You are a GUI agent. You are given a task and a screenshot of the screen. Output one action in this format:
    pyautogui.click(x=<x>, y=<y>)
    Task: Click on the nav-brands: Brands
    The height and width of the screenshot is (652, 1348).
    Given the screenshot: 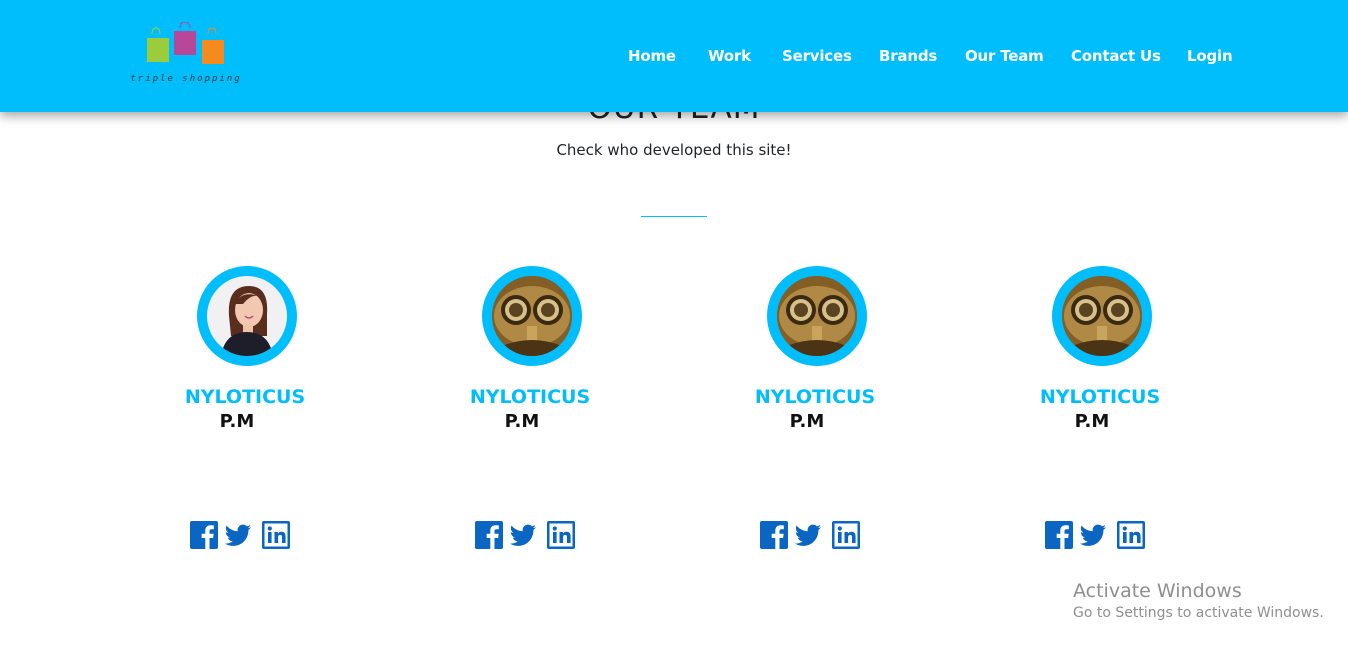 What is the action you would take?
    pyautogui.click(x=908, y=56)
    